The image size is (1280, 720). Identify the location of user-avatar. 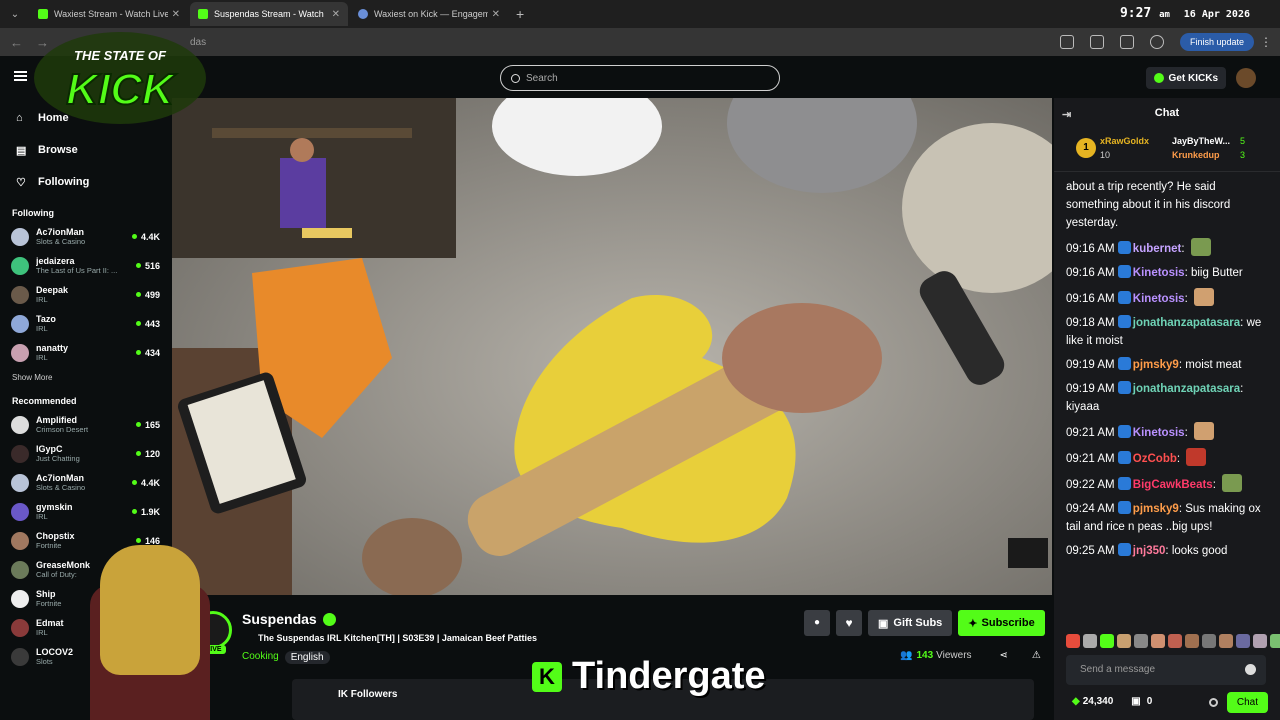
(1246, 78).